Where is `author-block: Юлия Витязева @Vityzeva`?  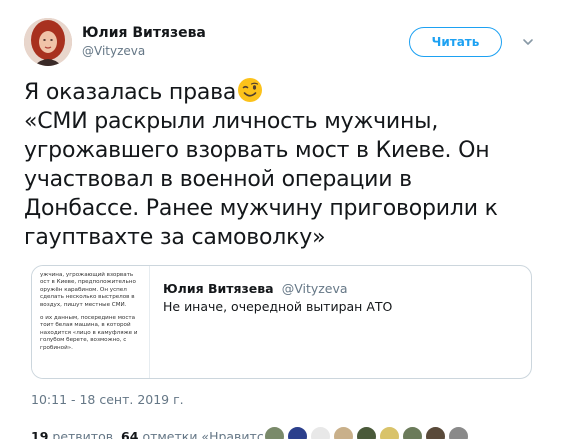 author-block: Юлия Витязева @Vityzeva is located at coordinates (144, 41).